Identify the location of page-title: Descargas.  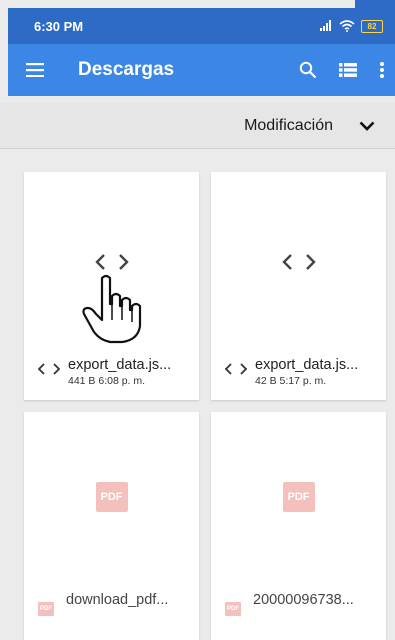
(126, 69).